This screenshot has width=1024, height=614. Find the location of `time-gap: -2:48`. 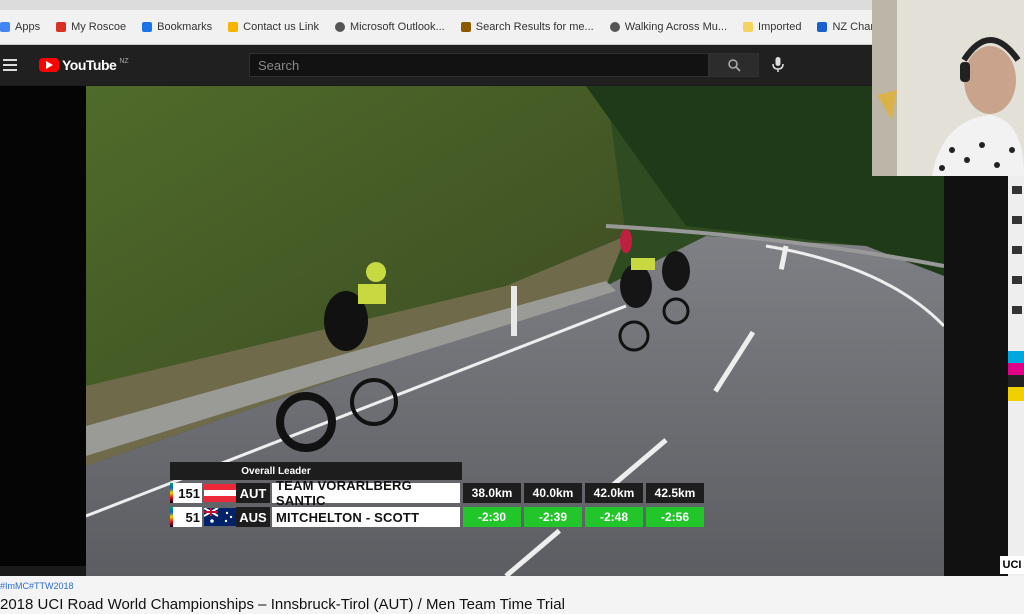

time-gap: -2:48 is located at coordinates (614, 517).